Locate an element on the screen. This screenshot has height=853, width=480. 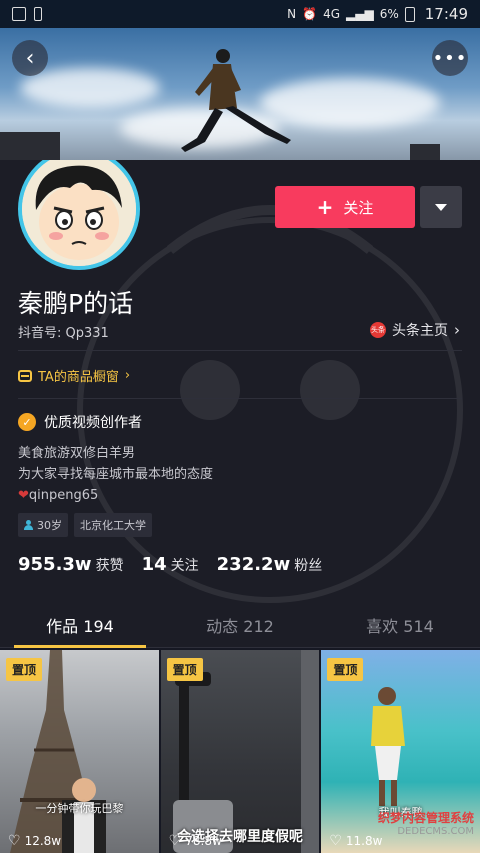
tab-posts: 动态 212 is located at coordinates (240, 627).